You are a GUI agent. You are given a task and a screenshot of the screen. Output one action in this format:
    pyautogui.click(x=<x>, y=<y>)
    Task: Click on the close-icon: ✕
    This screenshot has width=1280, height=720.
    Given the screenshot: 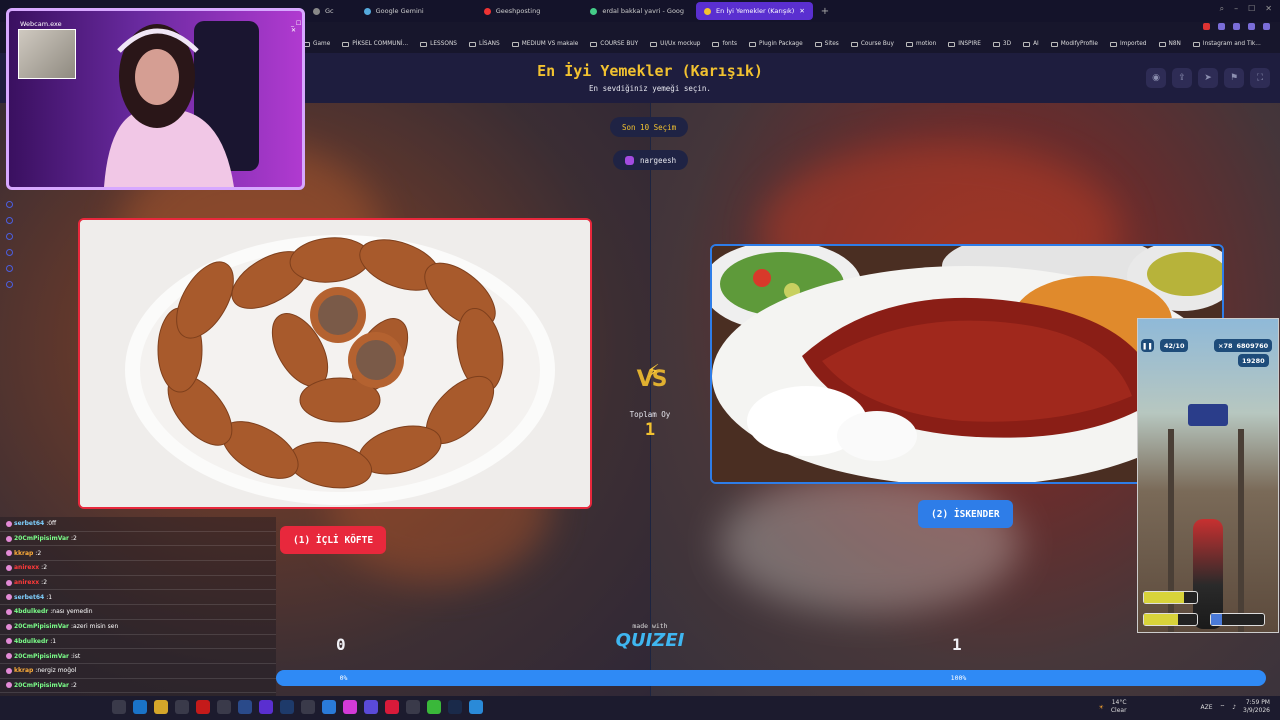 What is the action you would take?
    pyautogui.click(x=801, y=11)
    